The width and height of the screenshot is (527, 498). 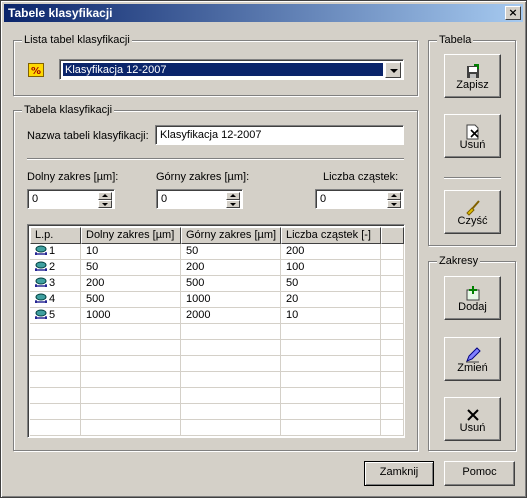 I want to click on table-row: 5 1000 2000 10, so click(x=217, y=316).